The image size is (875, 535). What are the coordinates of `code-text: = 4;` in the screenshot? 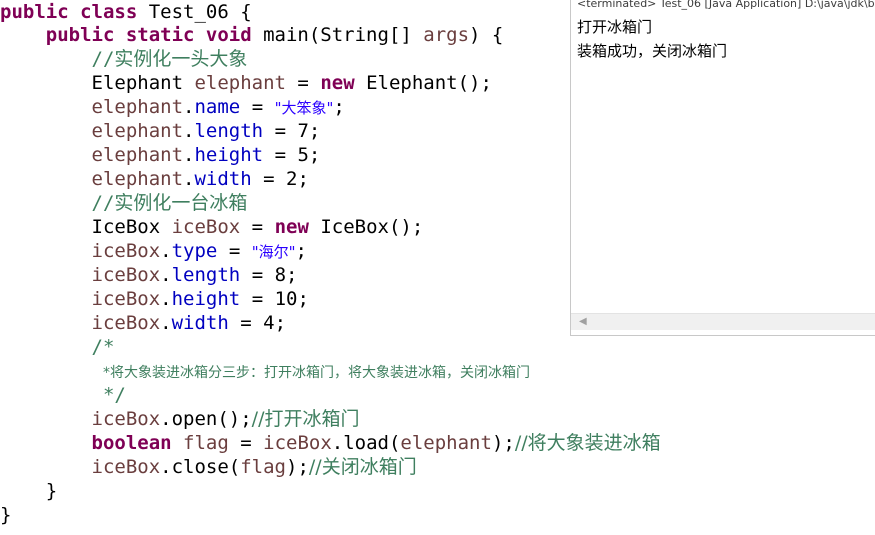 It's located at (257, 323).